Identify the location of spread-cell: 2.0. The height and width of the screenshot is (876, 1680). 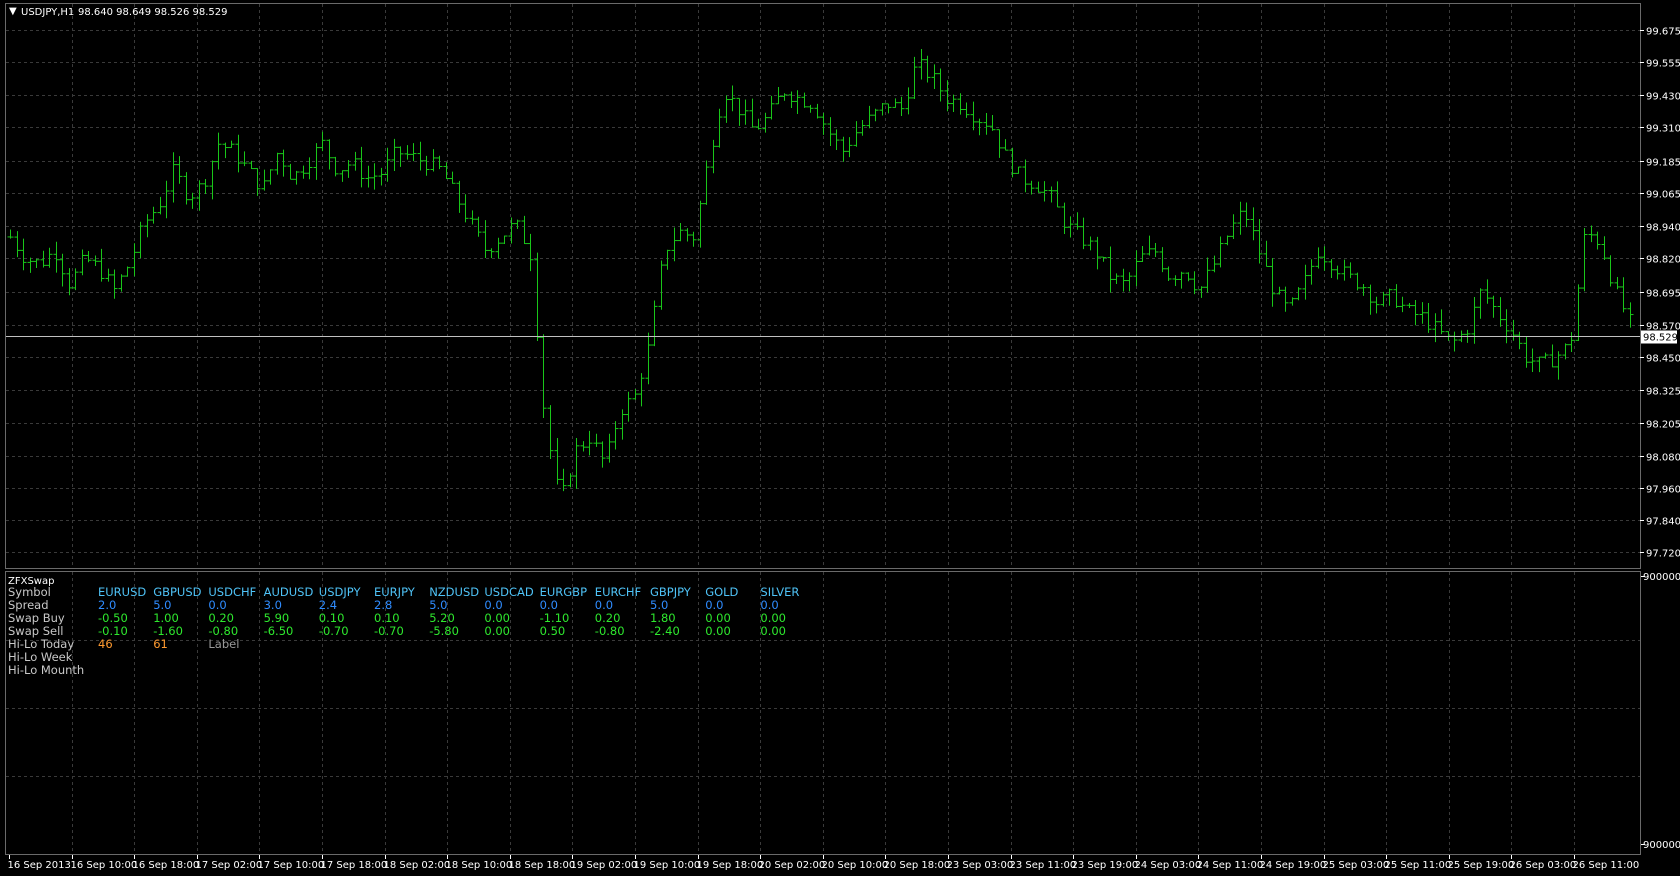
(107, 605).